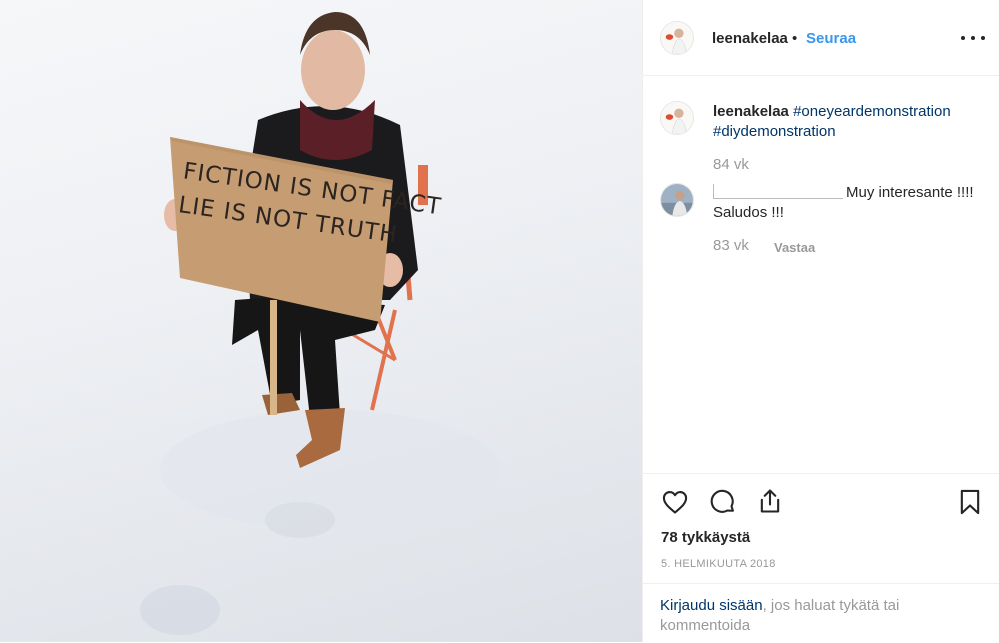 This screenshot has width=999, height=643. What do you see at coordinates (872, 111) in the screenshot?
I see `hashtag-link: #oneyeardemonstration` at bounding box center [872, 111].